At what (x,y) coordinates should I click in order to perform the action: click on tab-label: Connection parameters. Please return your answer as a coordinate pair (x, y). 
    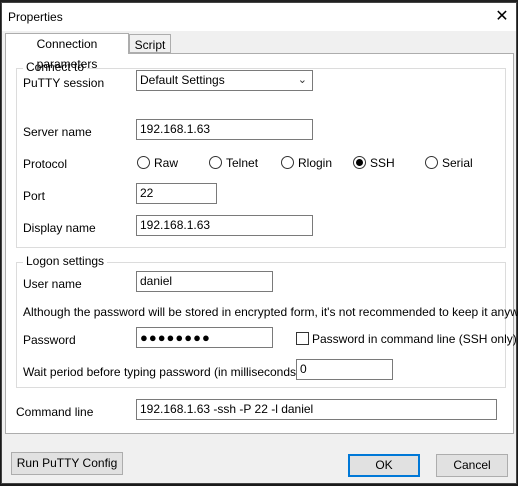
    Looking at the image, I should click on (67, 54).